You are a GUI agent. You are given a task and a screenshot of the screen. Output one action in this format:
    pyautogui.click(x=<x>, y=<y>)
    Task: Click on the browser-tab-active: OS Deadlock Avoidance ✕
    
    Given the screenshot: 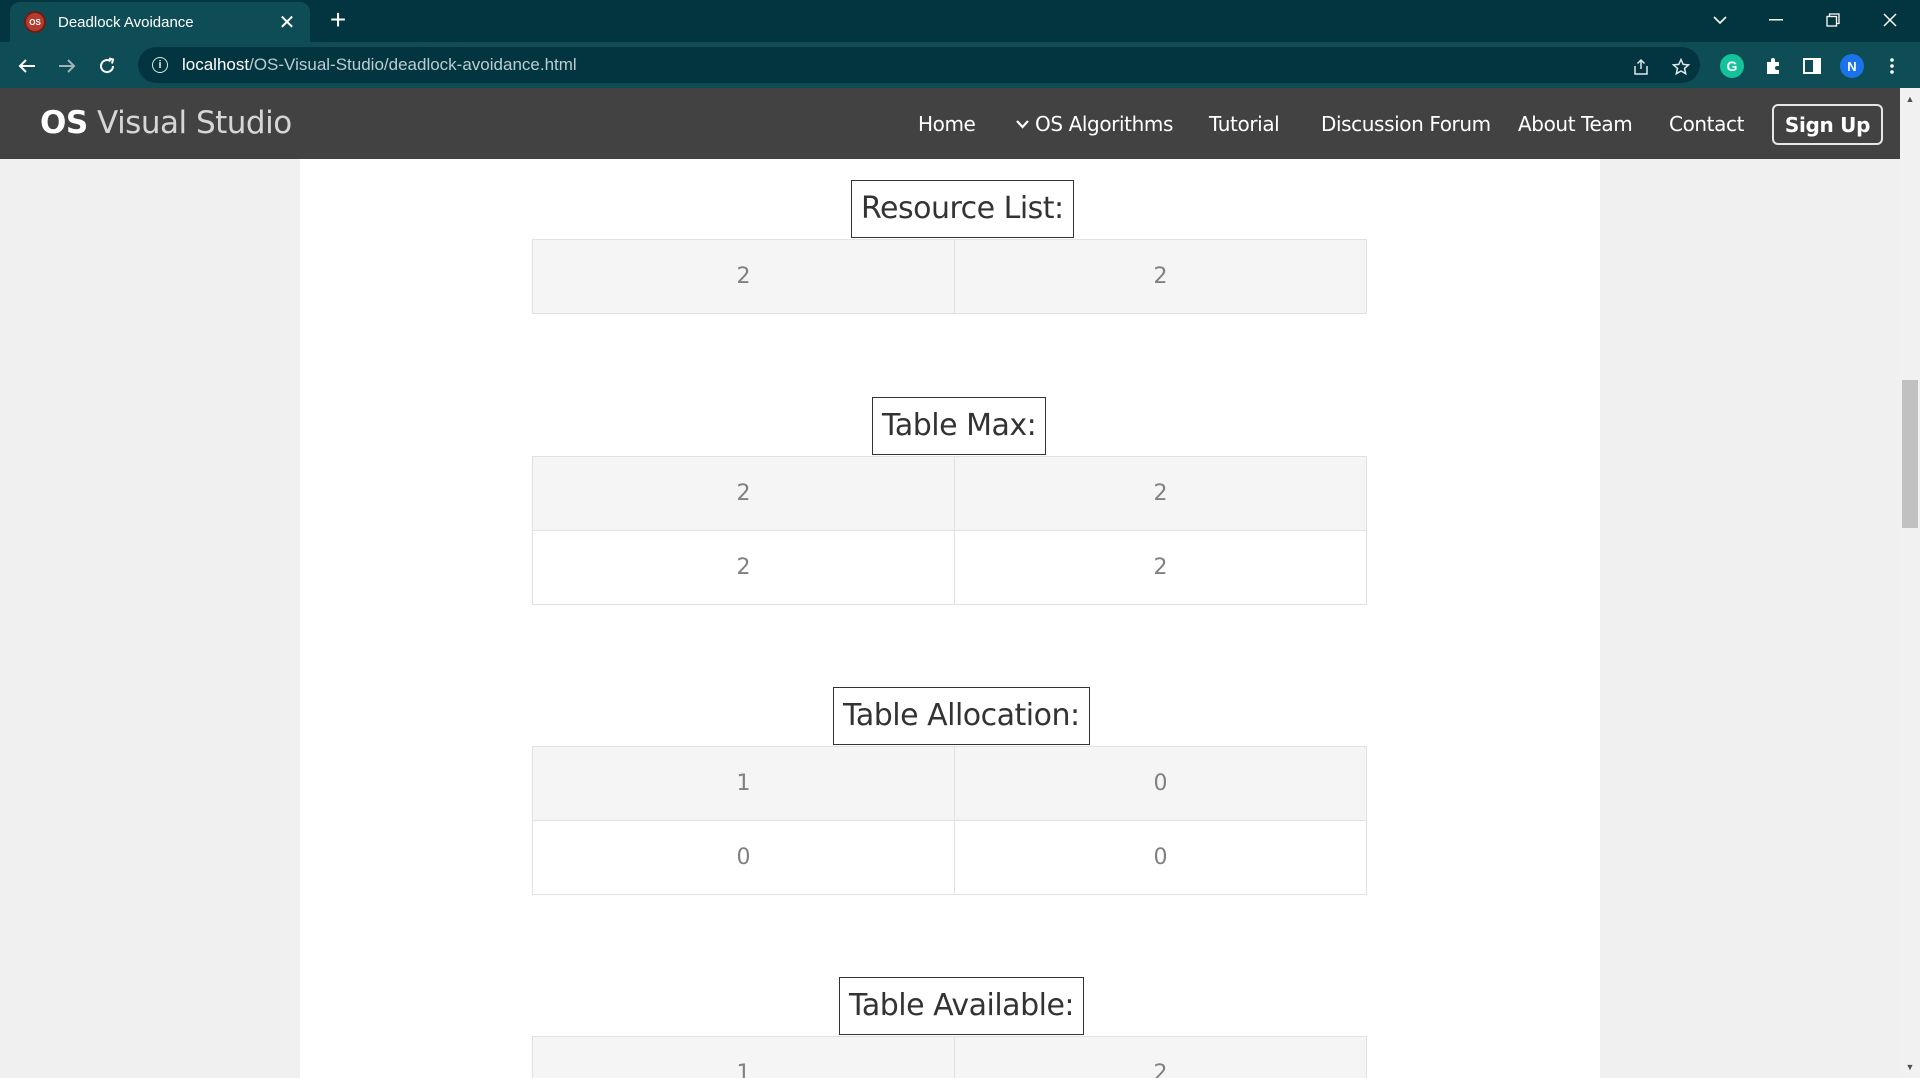 What is the action you would take?
    pyautogui.click(x=160, y=22)
    